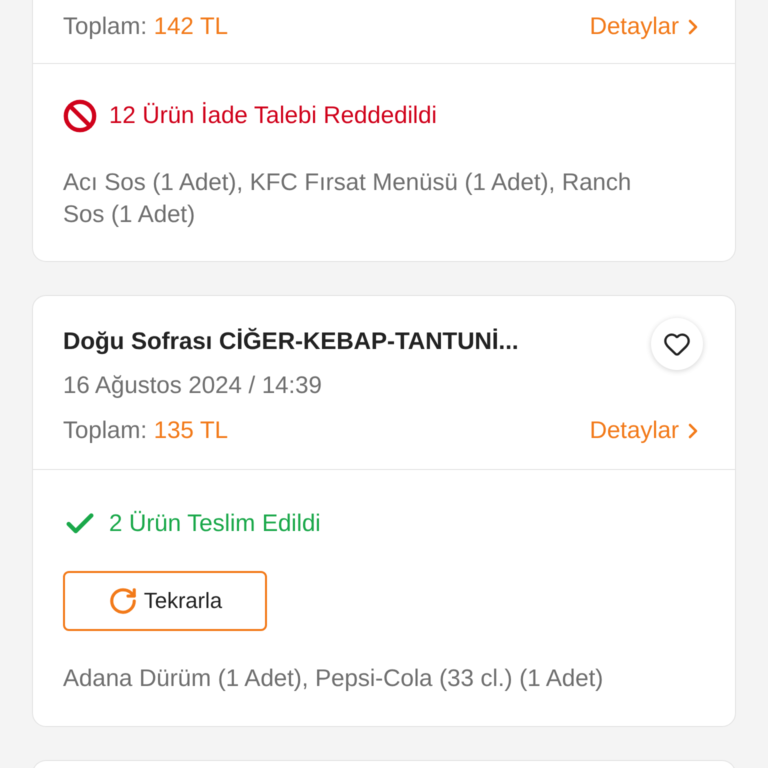 Image resolution: width=768 pixels, height=768 pixels. I want to click on favorite-button, so click(677, 344).